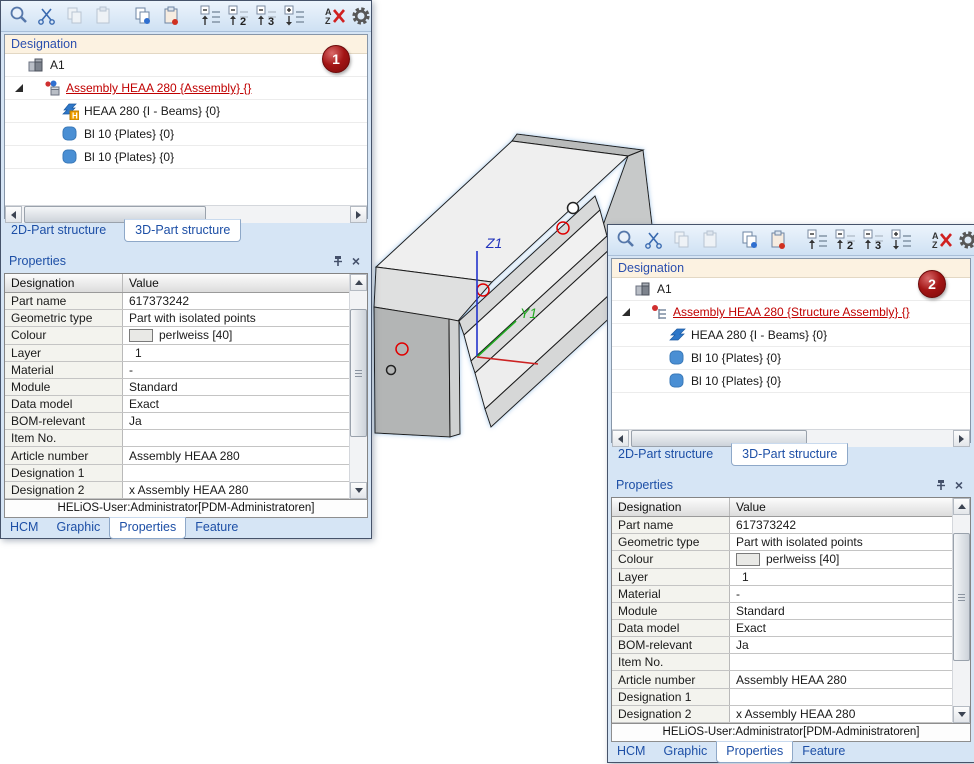 The height and width of the screenshot is (764, 974). I want to click on paste-special-icon, so click(778, 240).